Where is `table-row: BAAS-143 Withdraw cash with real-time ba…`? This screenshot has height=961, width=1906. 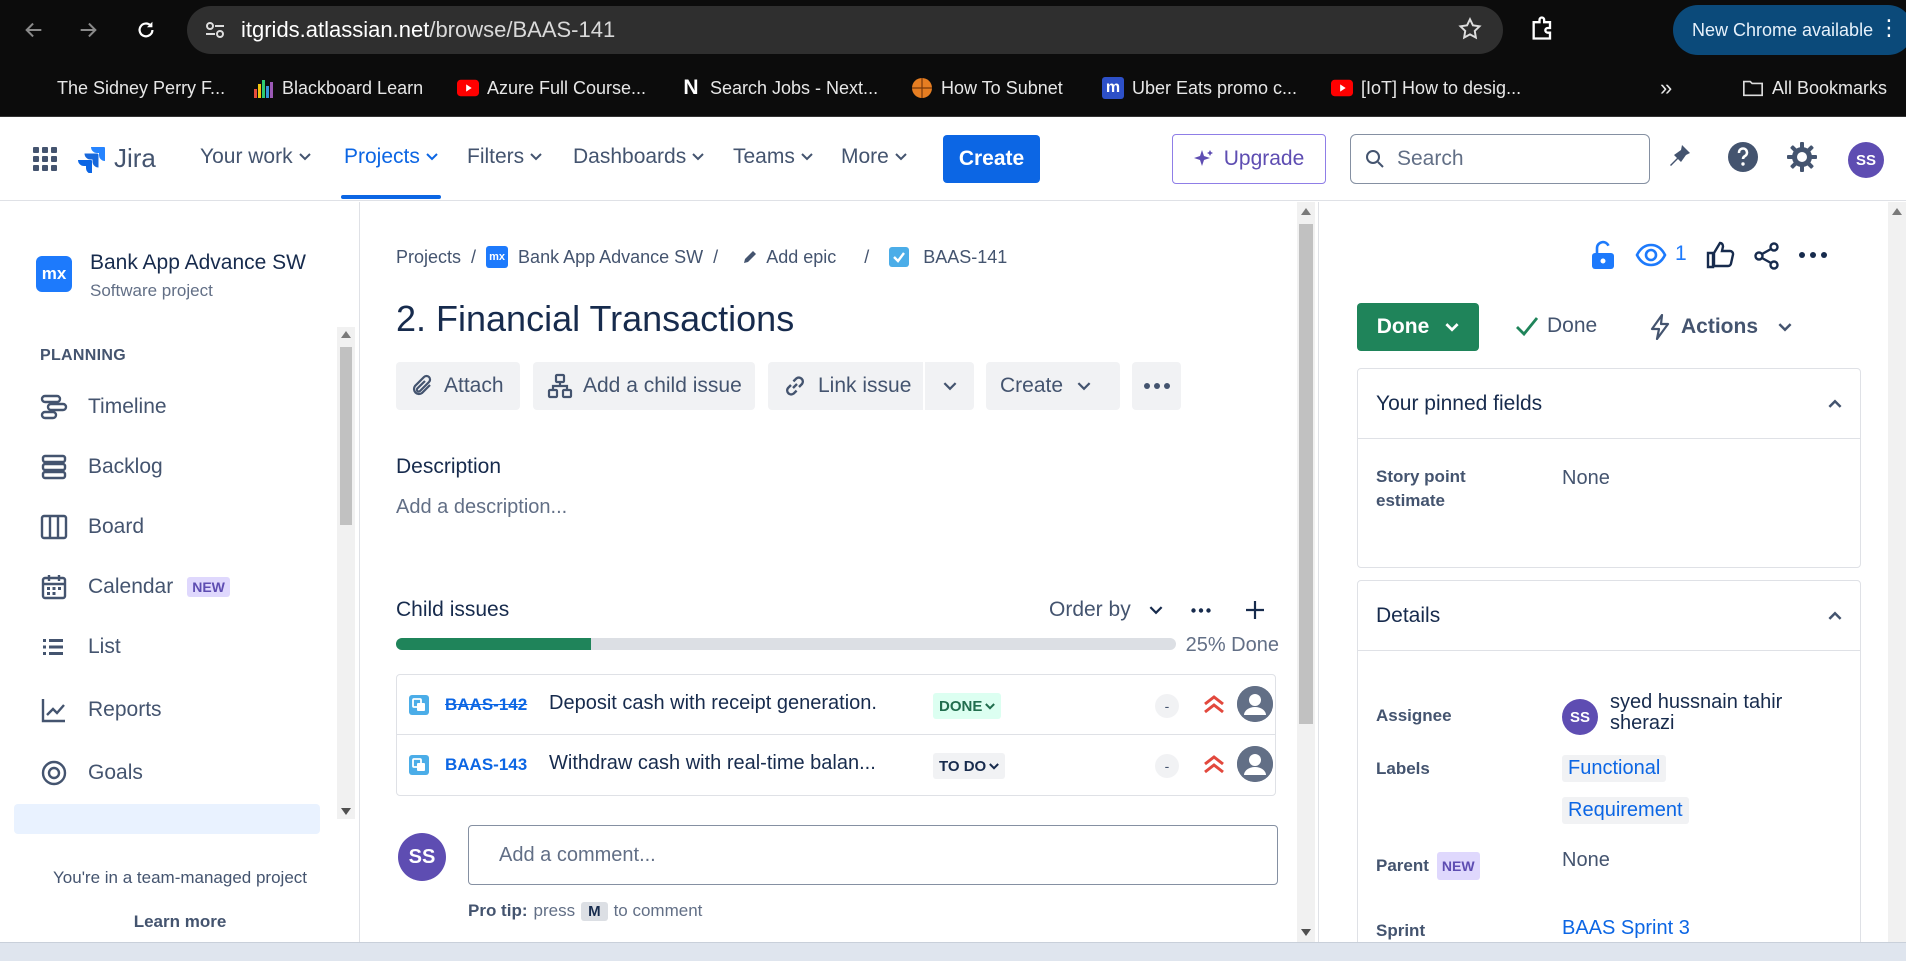 table-row: BAAS-143 Withdraw cash with real-time ba… is located at coordinates (836, 765).